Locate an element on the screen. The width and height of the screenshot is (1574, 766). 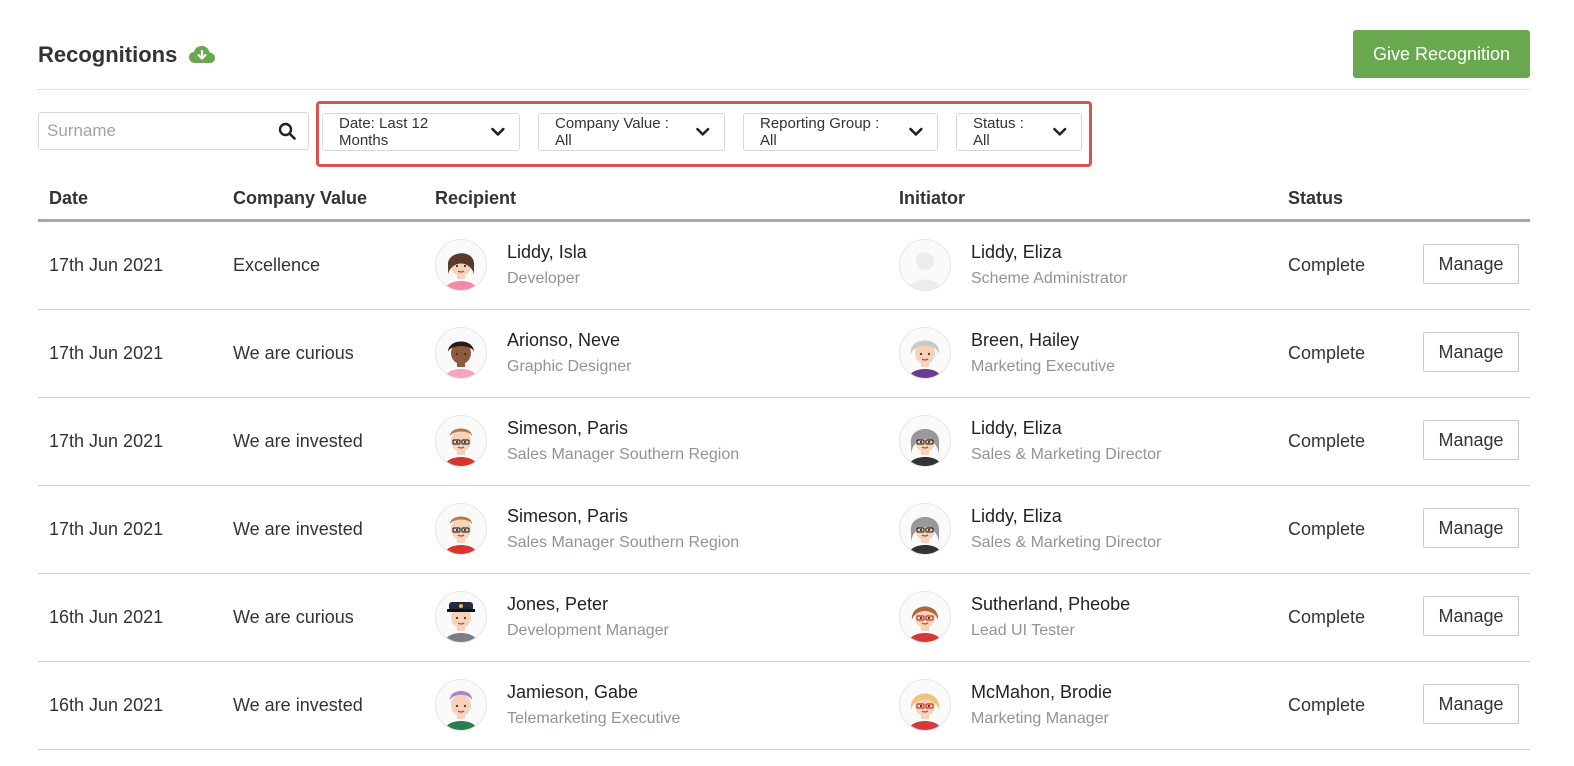
recipient-name: Arionso, Neve is located at coordinates (563, 340).